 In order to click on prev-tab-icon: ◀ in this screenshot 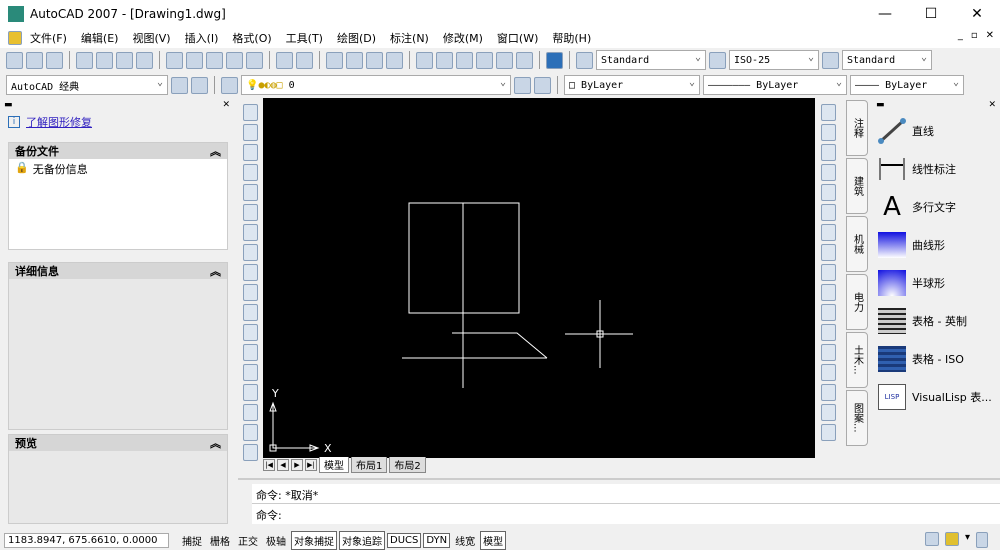, I will do `click(283, 465)`.